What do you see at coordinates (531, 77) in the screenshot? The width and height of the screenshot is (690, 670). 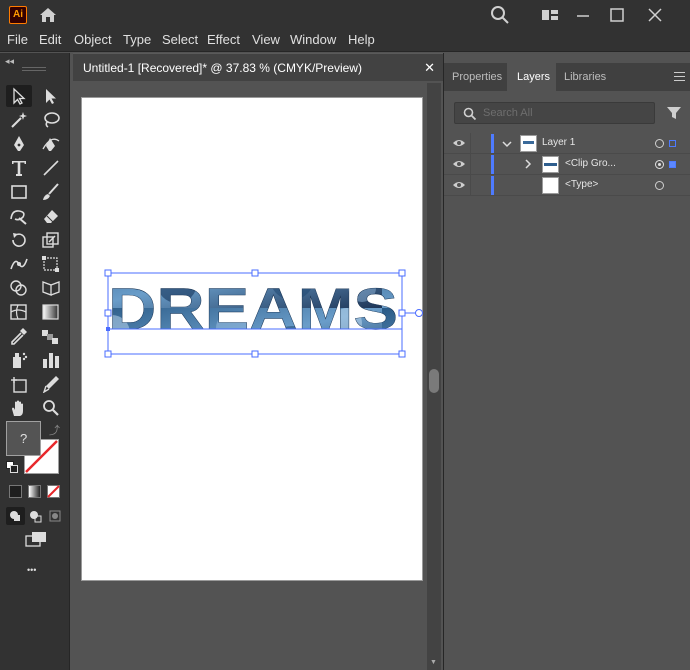 I see `tab-layers: Layers` at bounding box center [531, 77].